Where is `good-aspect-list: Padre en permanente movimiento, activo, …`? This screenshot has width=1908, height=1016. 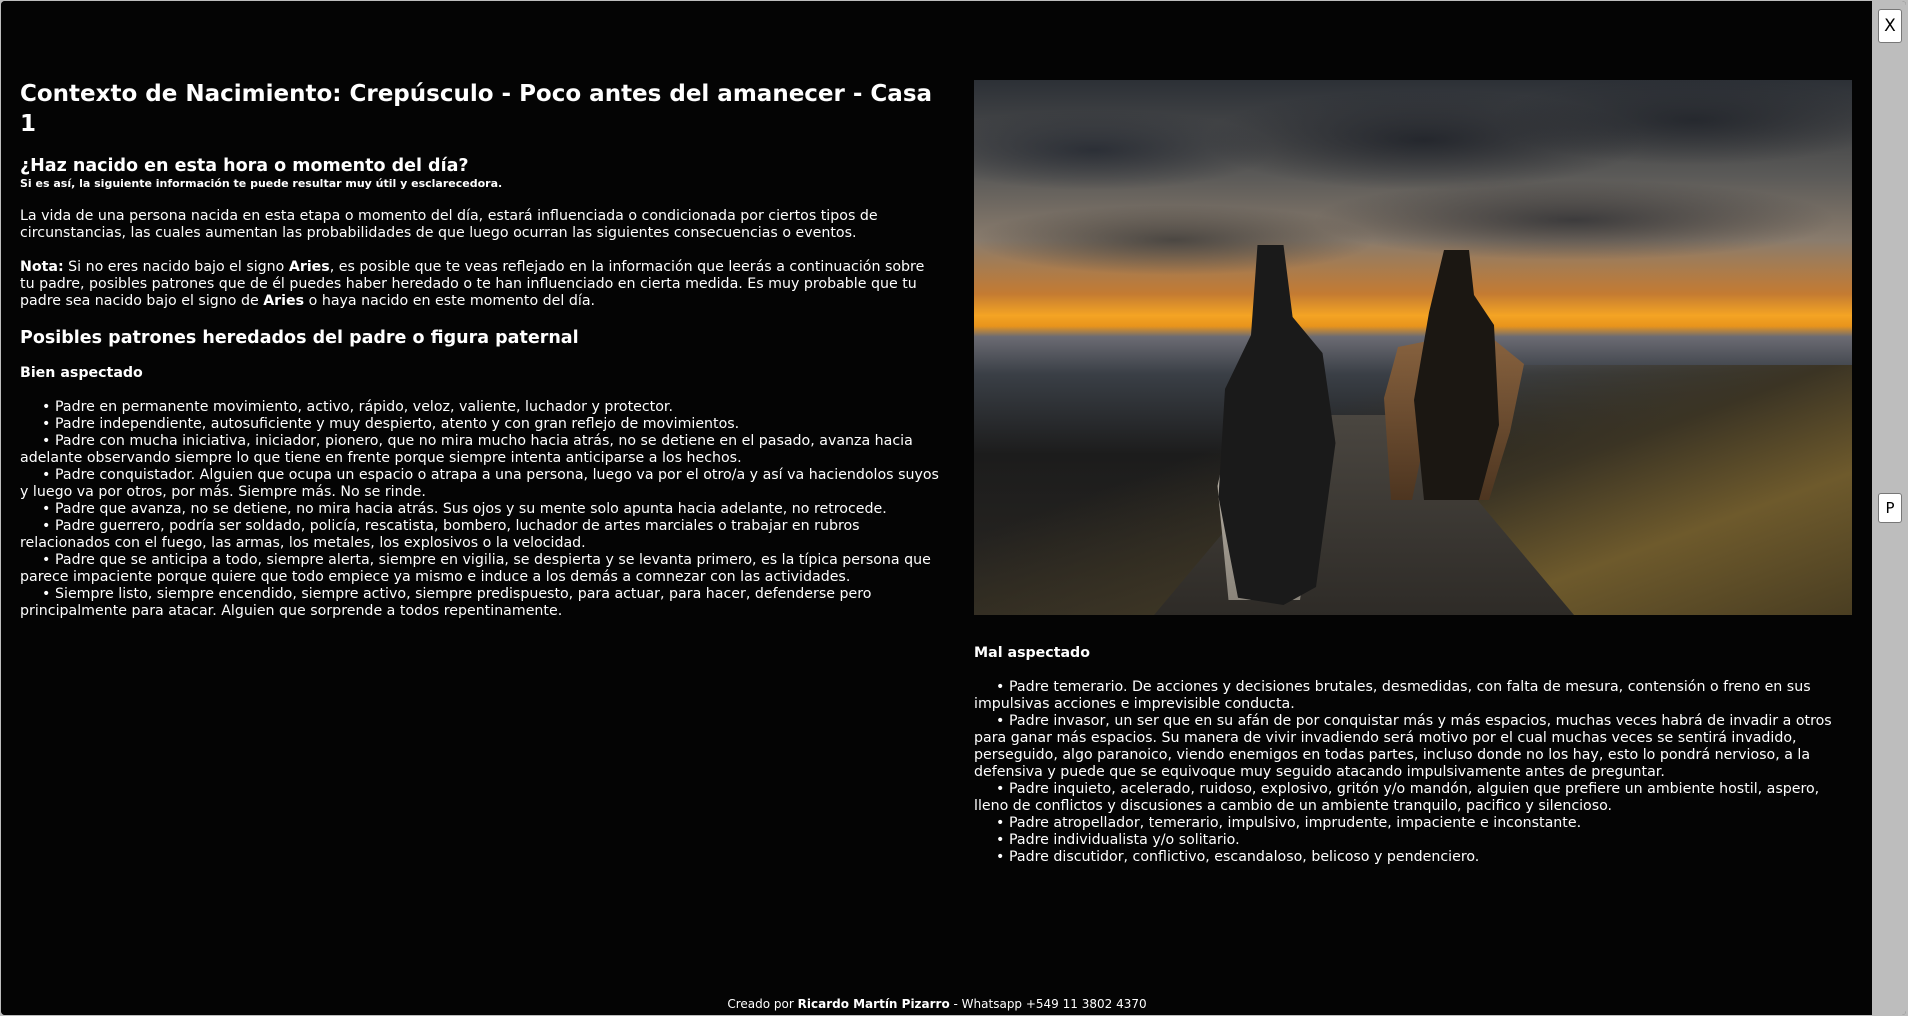
good-aspect-list: Padre en permanente movimiento, activo, … is located at coordinates (481, 509).